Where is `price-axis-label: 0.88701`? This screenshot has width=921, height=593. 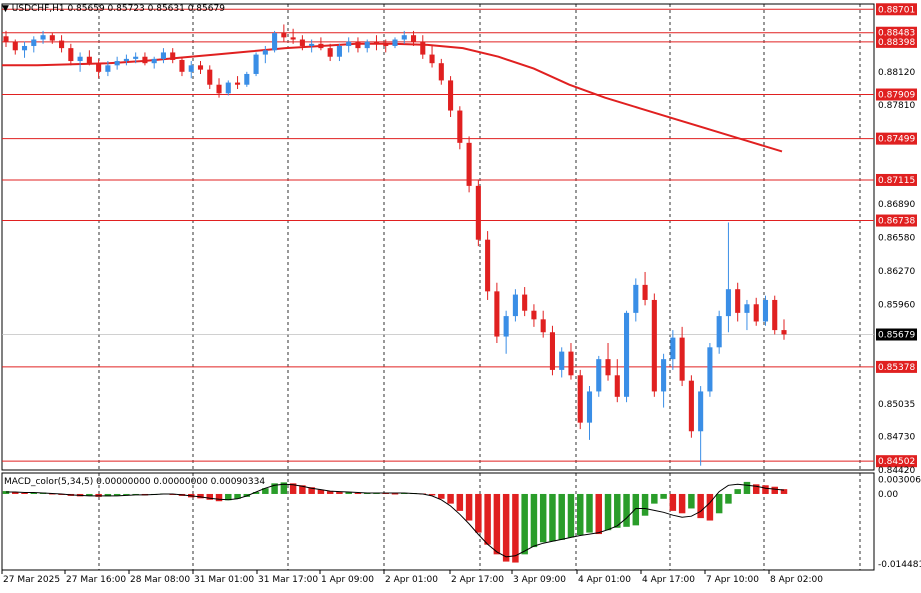 price-axis-label: 0.88701 is located at coordinates (896, 9).